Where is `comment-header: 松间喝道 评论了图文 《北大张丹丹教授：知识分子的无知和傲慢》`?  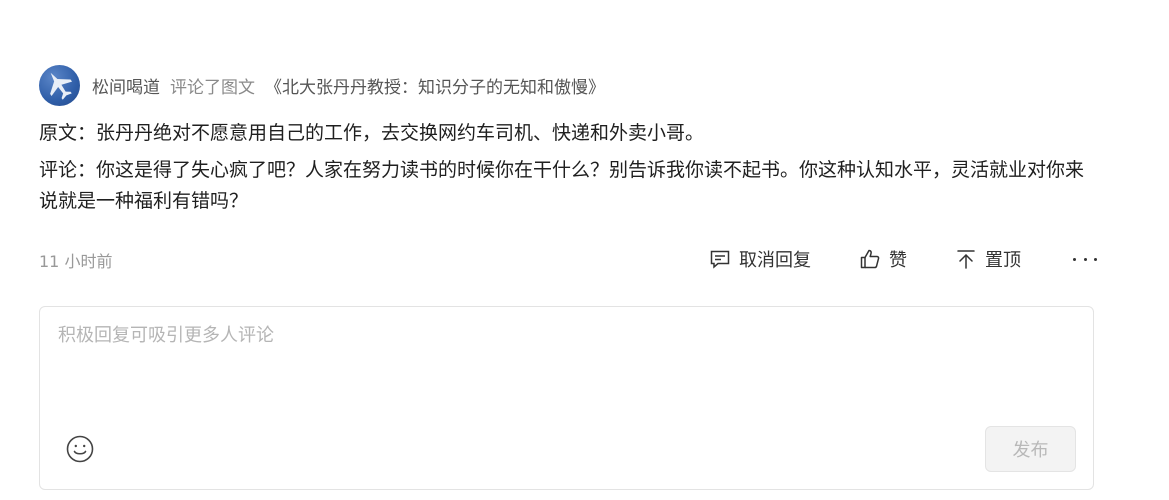 comment-header: 松间喝道 评论了图文 《北大张丹丹教授：知识分子的无知和傲慢》 is located at coordinates (322, 85).